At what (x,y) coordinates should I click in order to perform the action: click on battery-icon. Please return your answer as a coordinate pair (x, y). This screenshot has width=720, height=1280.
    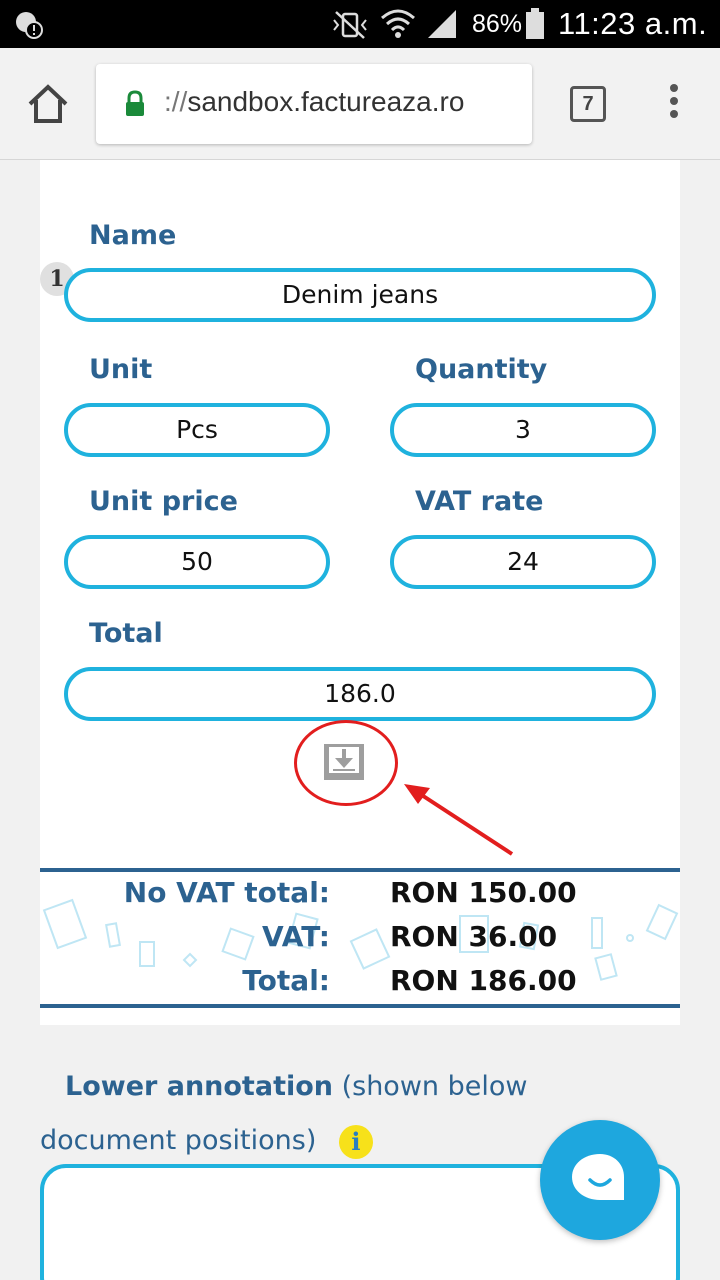
    Looking at the image, I should click on (535, 23).